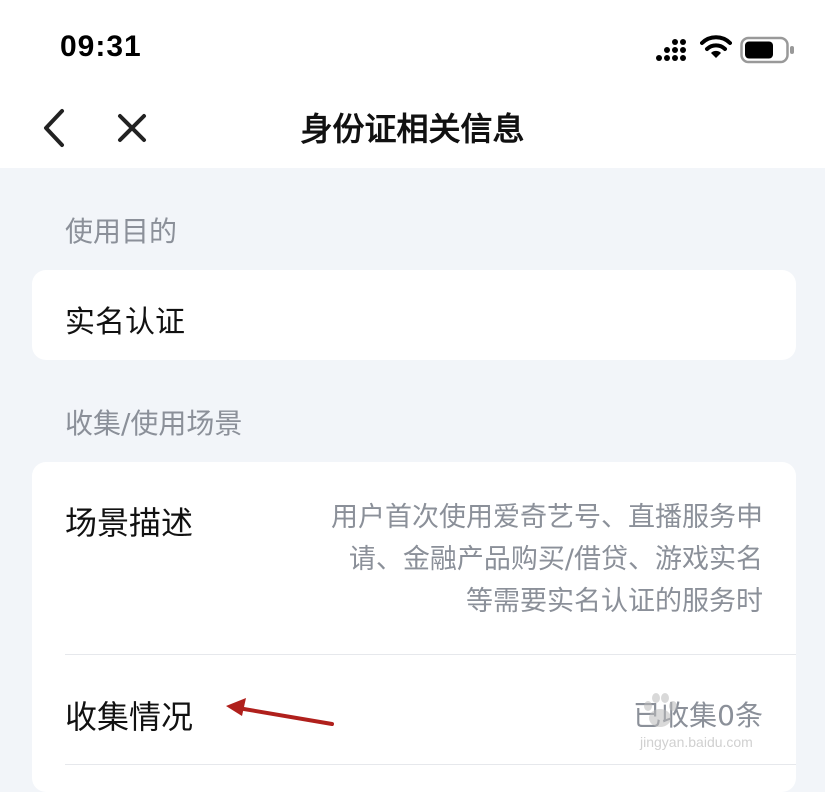  Describe the element at coordinates (125, 322) in the screenshot. I see `purpose-value: 实名认证` at that location.